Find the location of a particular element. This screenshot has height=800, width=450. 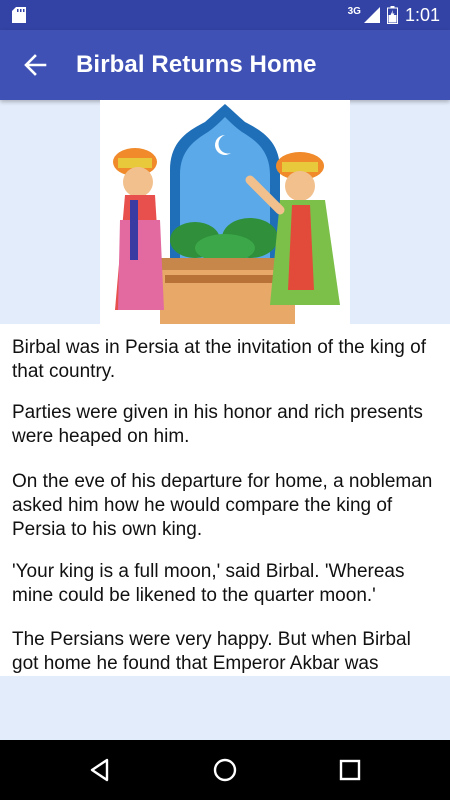

home-circle-icon is located at coordinates (225, 770).